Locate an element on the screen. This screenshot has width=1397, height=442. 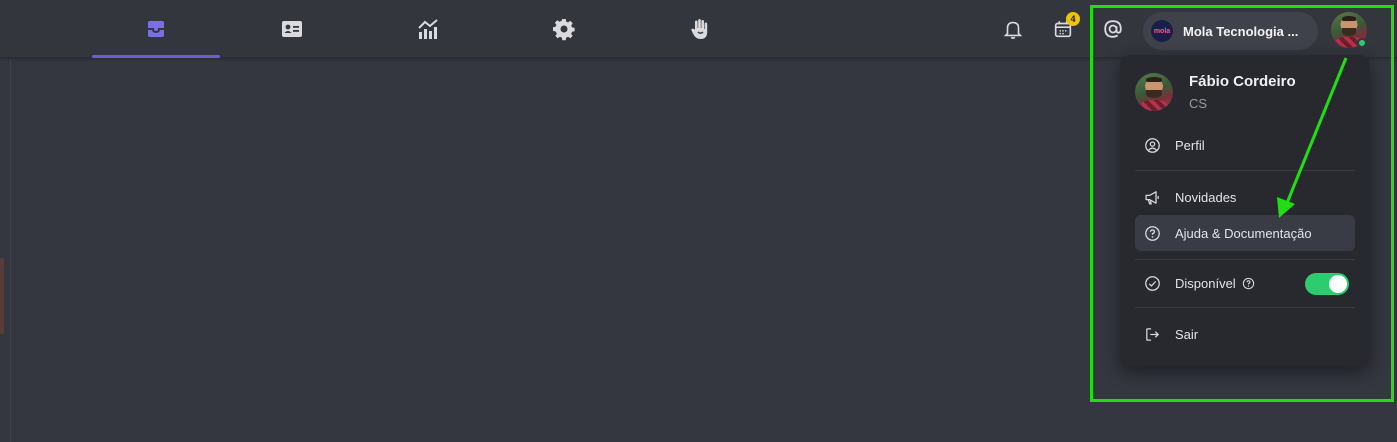
left-divider is located at coordinates (10, 250).